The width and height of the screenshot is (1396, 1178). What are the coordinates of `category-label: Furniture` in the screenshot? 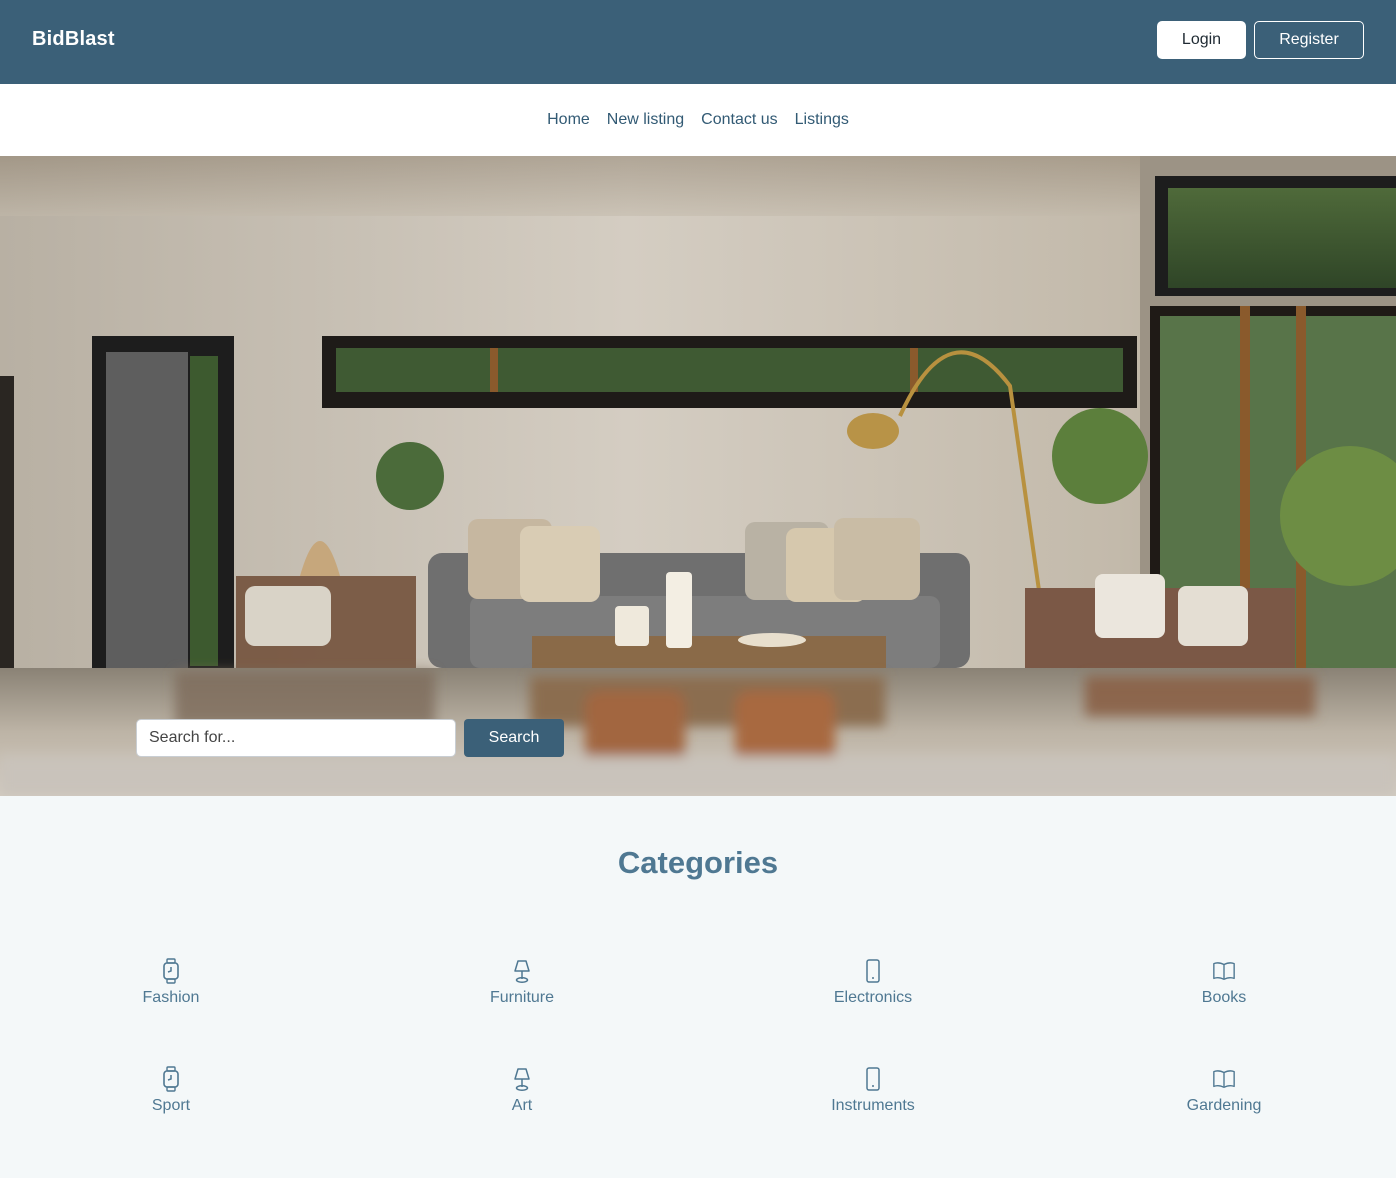 It's located at (522, 997).